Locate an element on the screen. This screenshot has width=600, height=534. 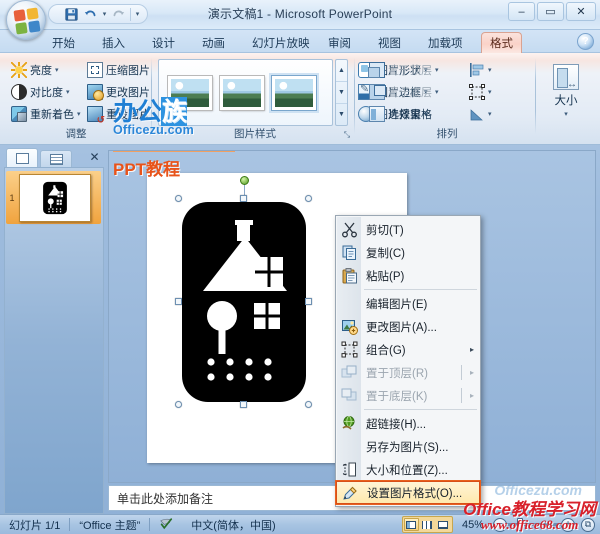
close-pane-icon: ✕ is located at coordinates (94, 156).